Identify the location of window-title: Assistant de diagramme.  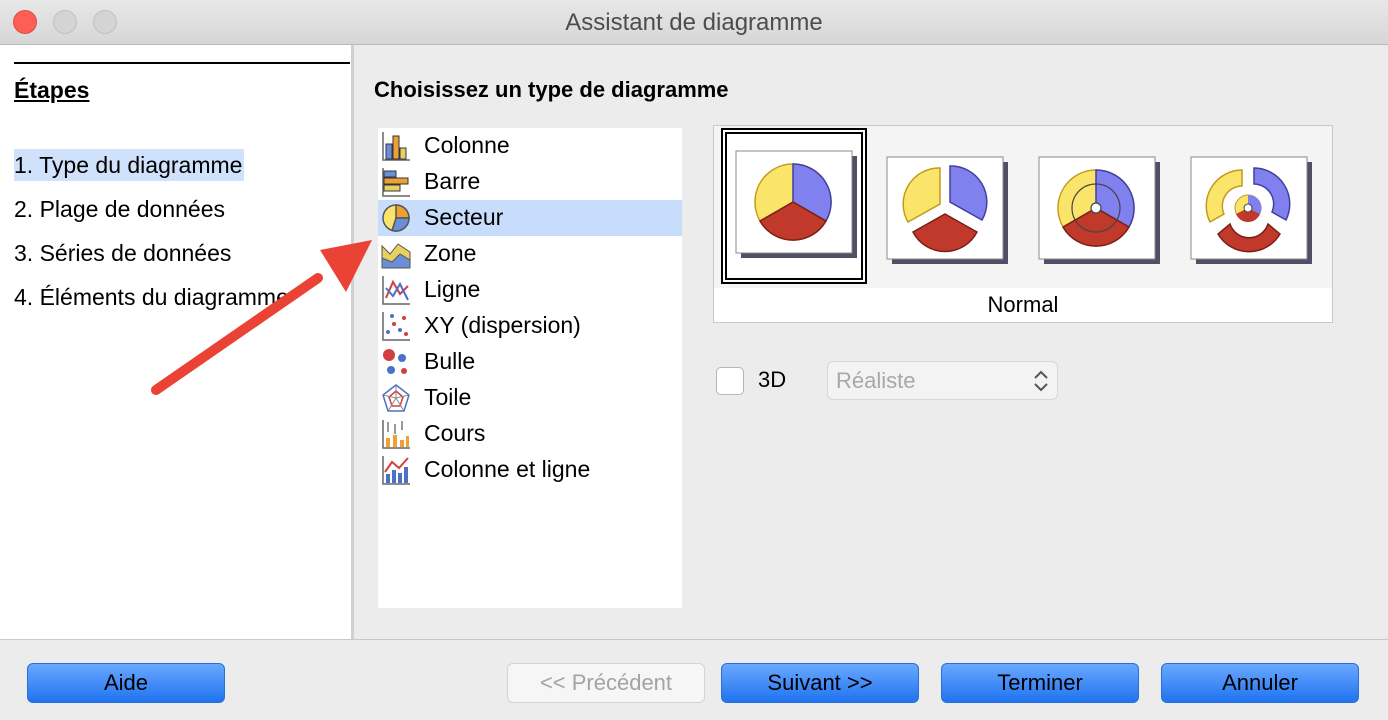
(694, 22).